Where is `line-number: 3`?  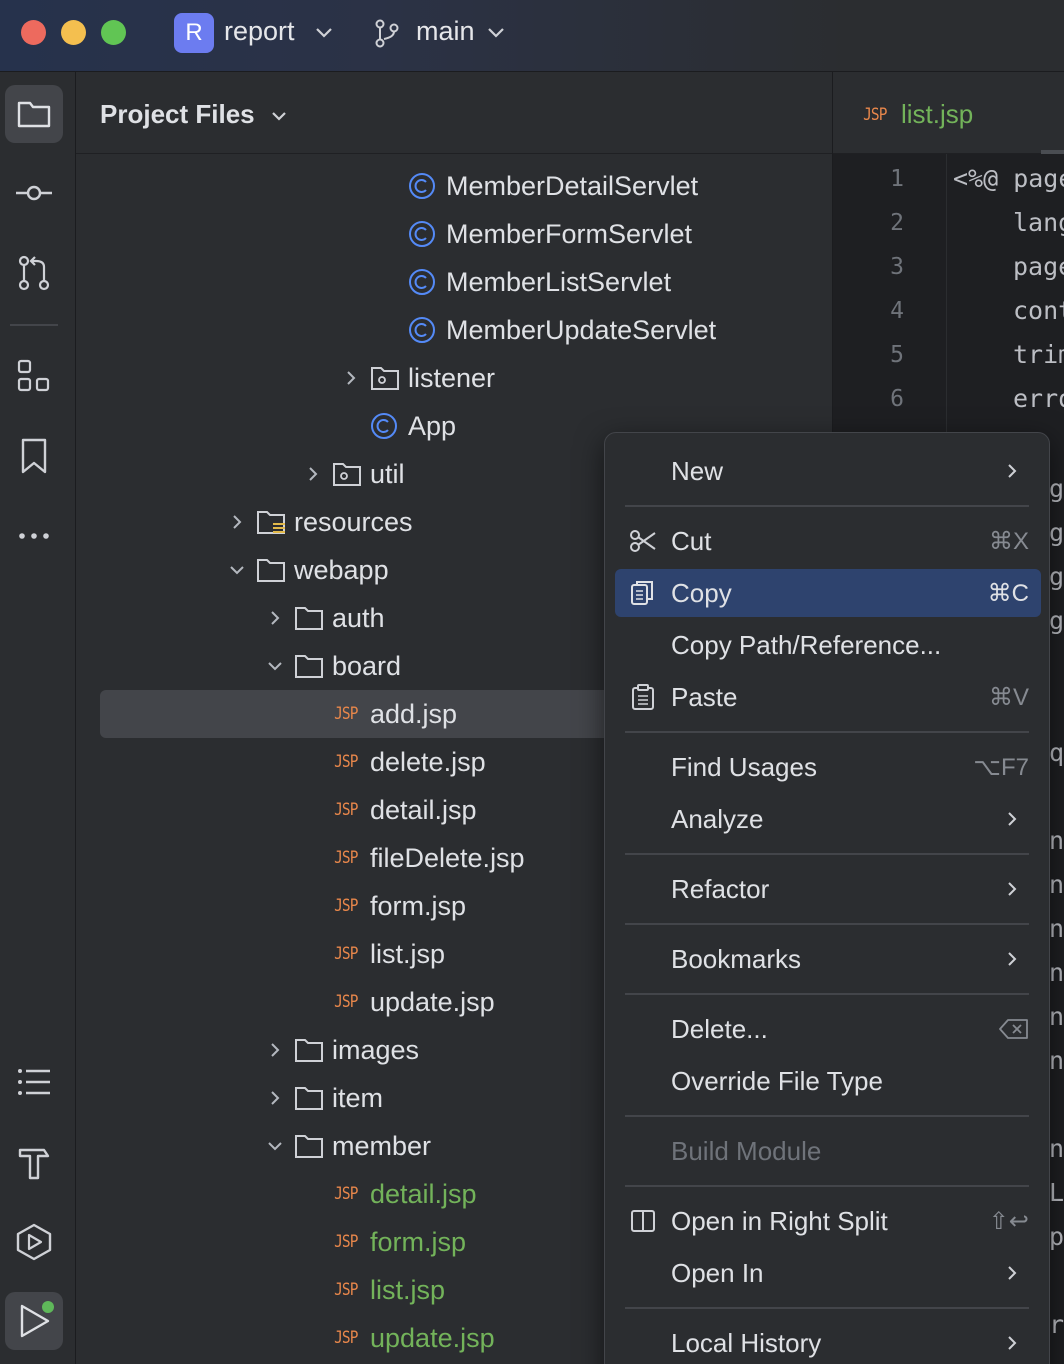 line-number: 3 is located at coordinates (897, 267).